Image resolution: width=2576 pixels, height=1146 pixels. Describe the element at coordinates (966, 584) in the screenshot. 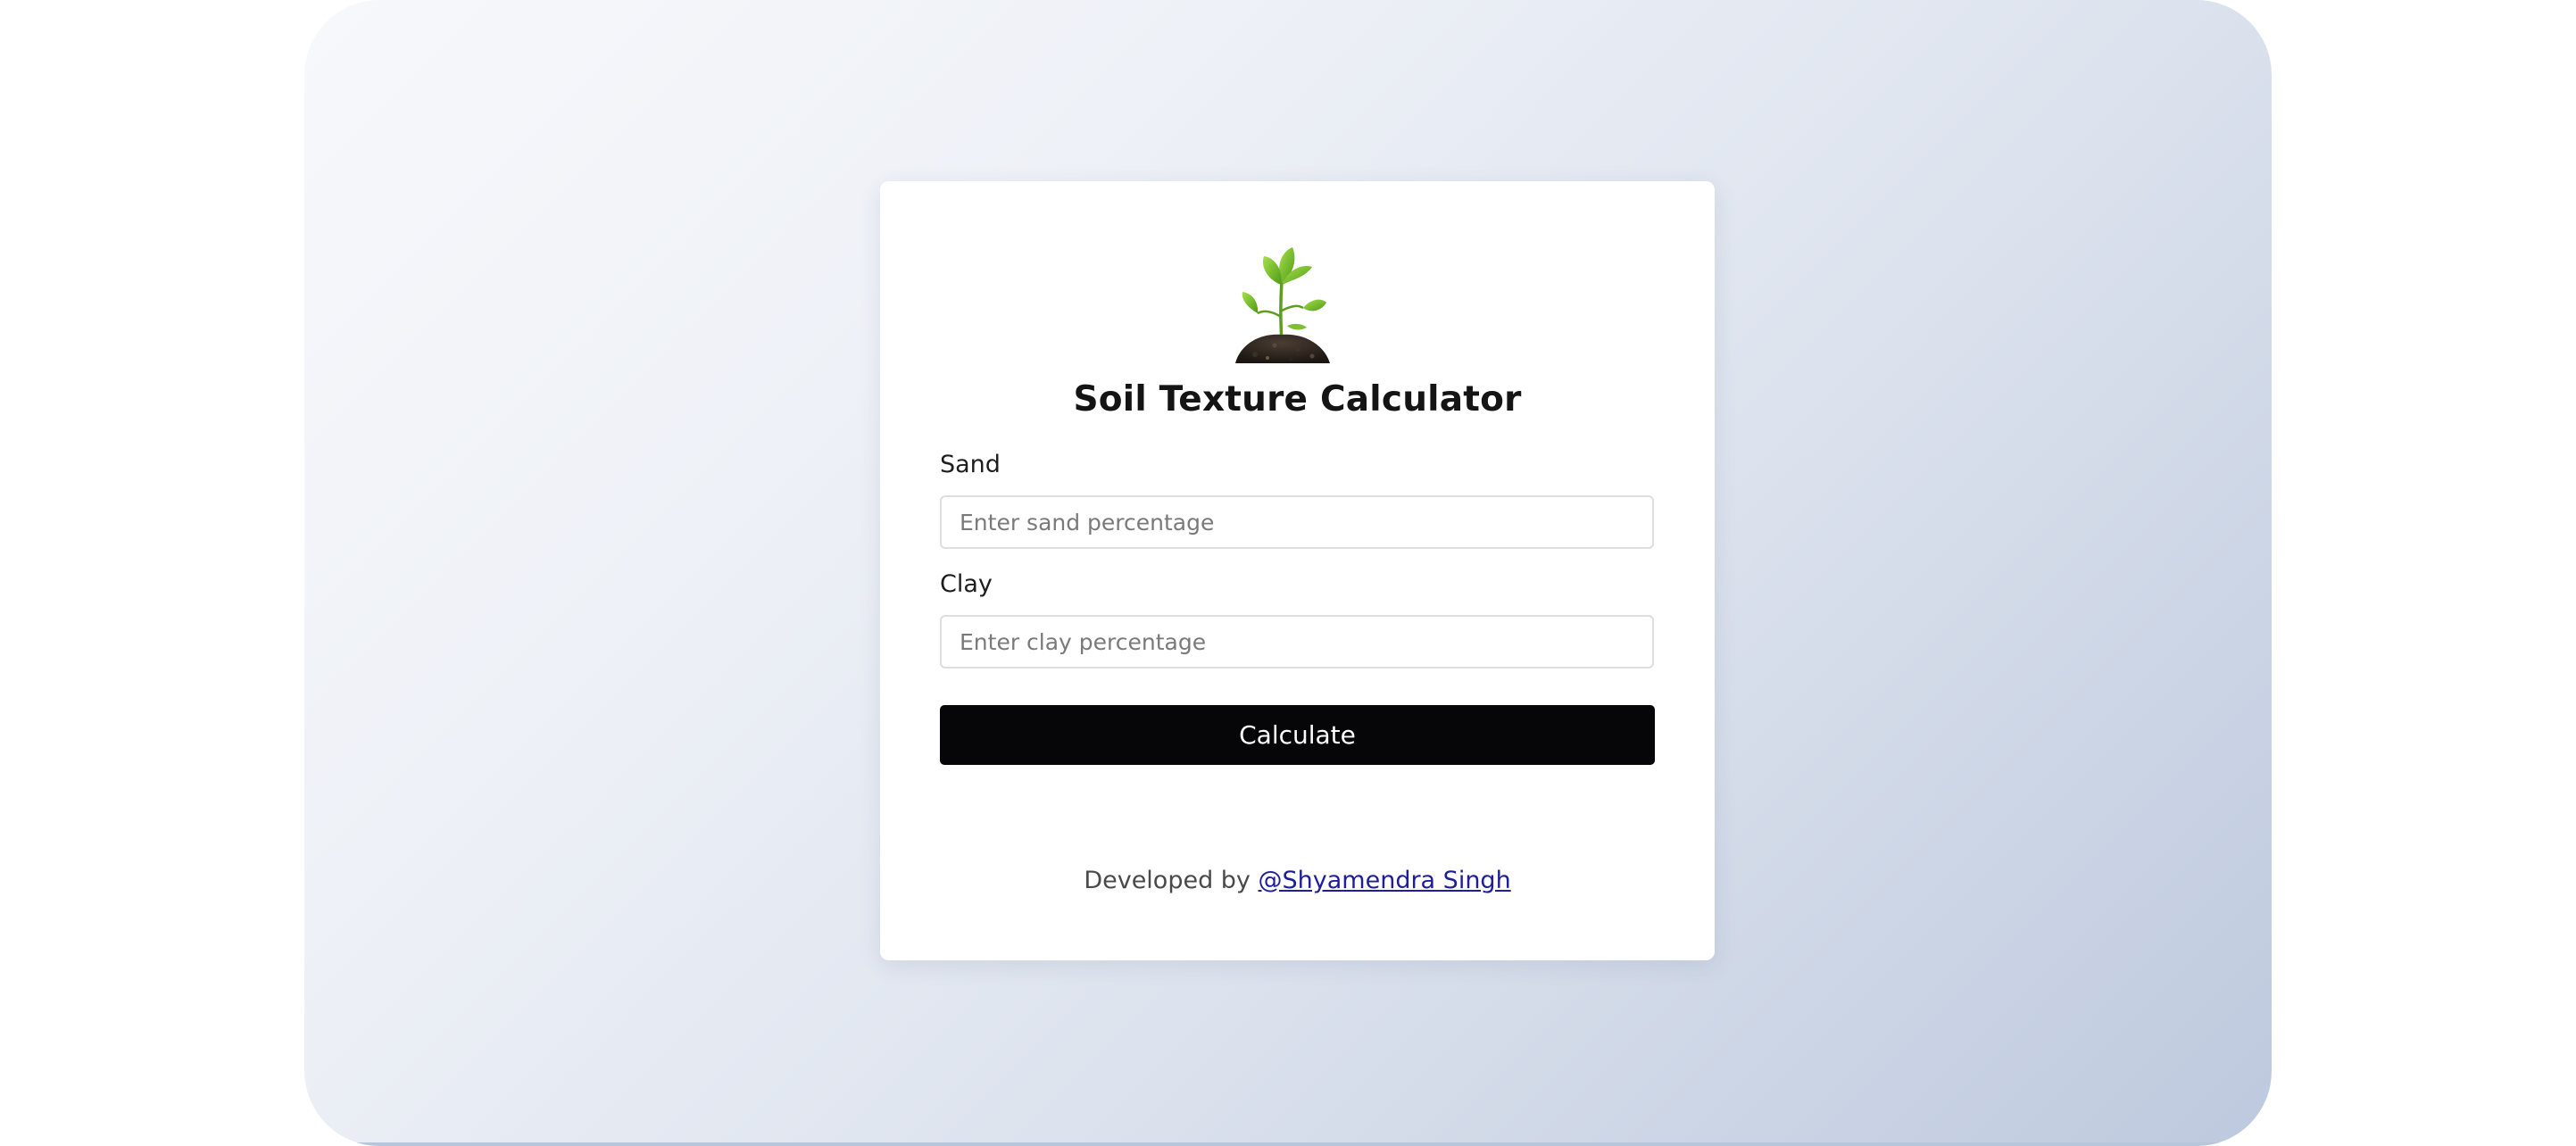

I see `clay-label: Clay` at that location.